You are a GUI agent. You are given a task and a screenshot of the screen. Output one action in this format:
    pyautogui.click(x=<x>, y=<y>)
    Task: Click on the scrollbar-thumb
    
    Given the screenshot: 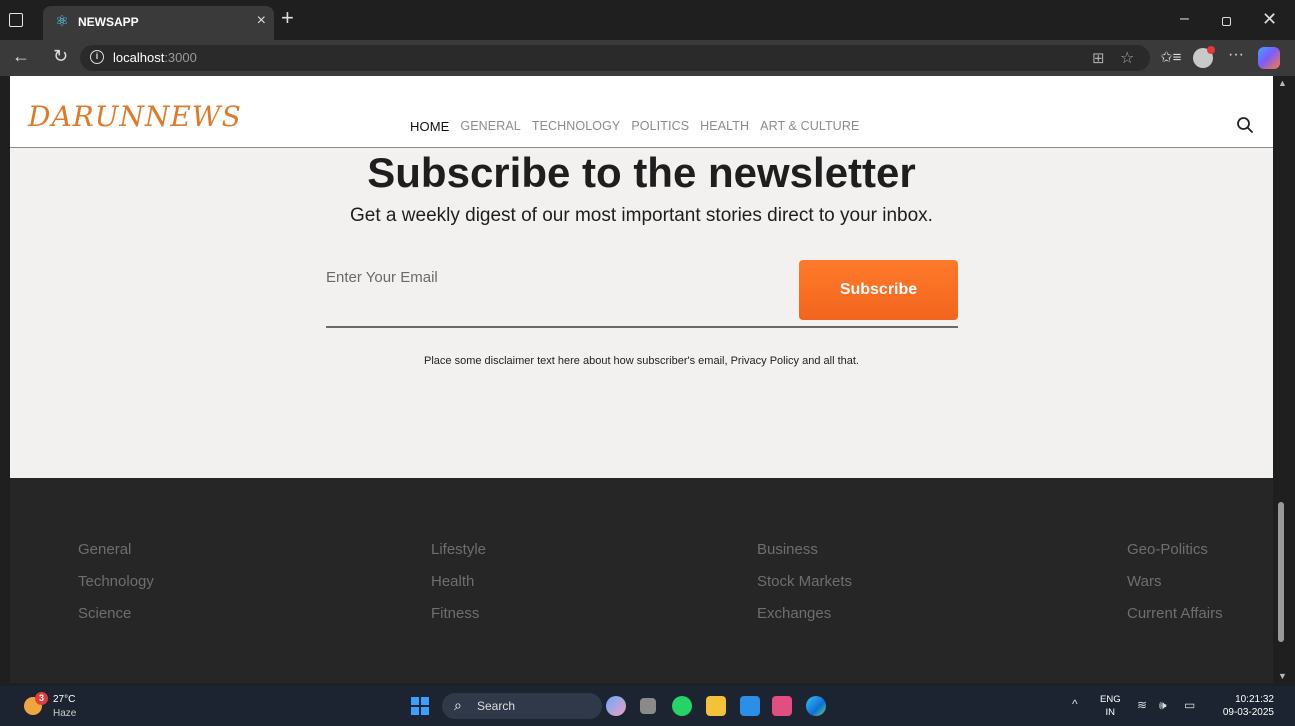 What is the action you would take?
    pyautogui.click(x=1281, y=572)
    